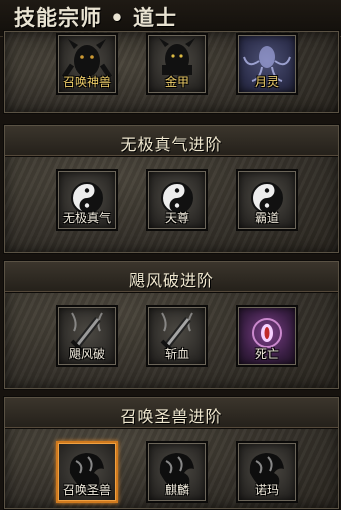 The image size is (341, 510). What do you see at coordinates (267, 64) in the screenshot?
I see `skill-moon-spirit: 月灵` at bounding box center [267, 64].